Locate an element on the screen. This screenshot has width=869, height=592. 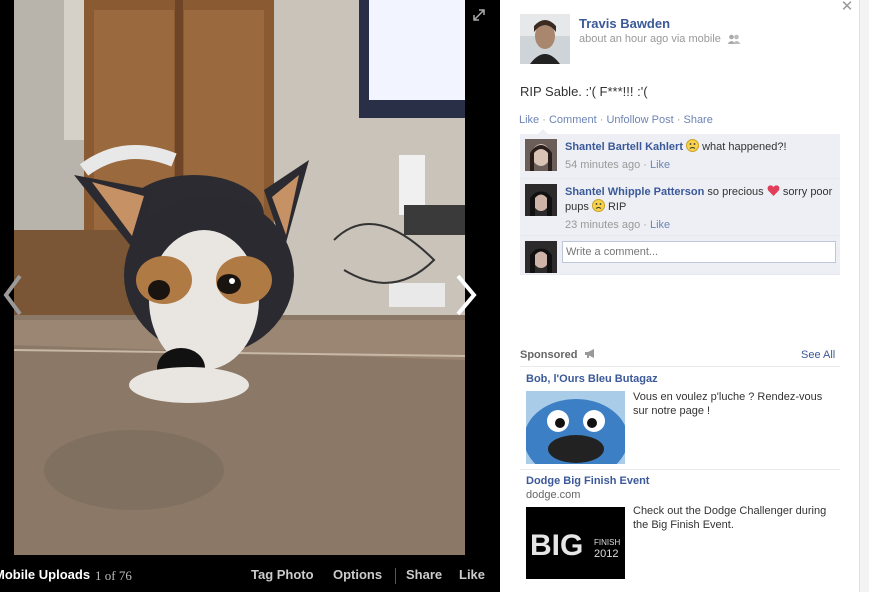
ad-image-text: BIG is located at coordinates (556, 545).